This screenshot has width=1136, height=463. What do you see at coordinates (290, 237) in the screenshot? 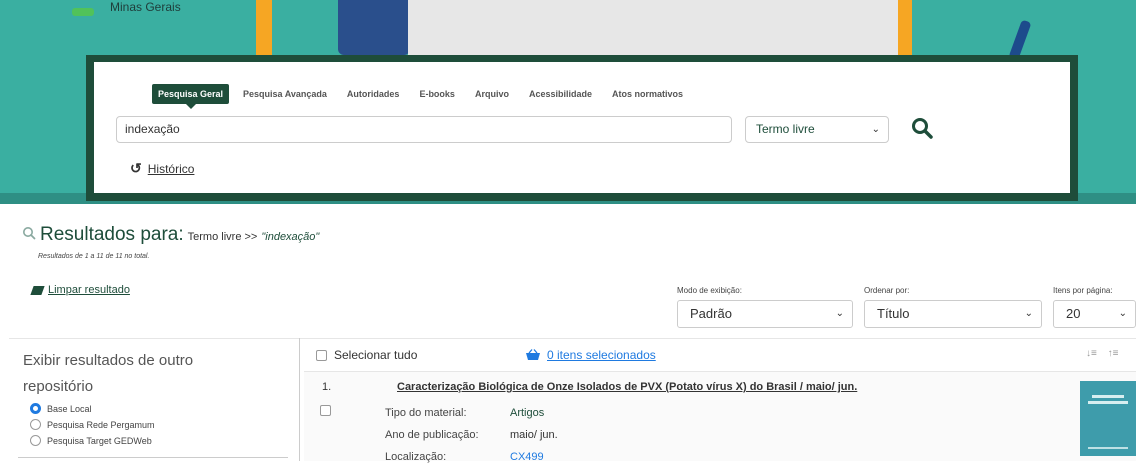
I see `results-term: "indexação"` at bounding box center [290, 237].